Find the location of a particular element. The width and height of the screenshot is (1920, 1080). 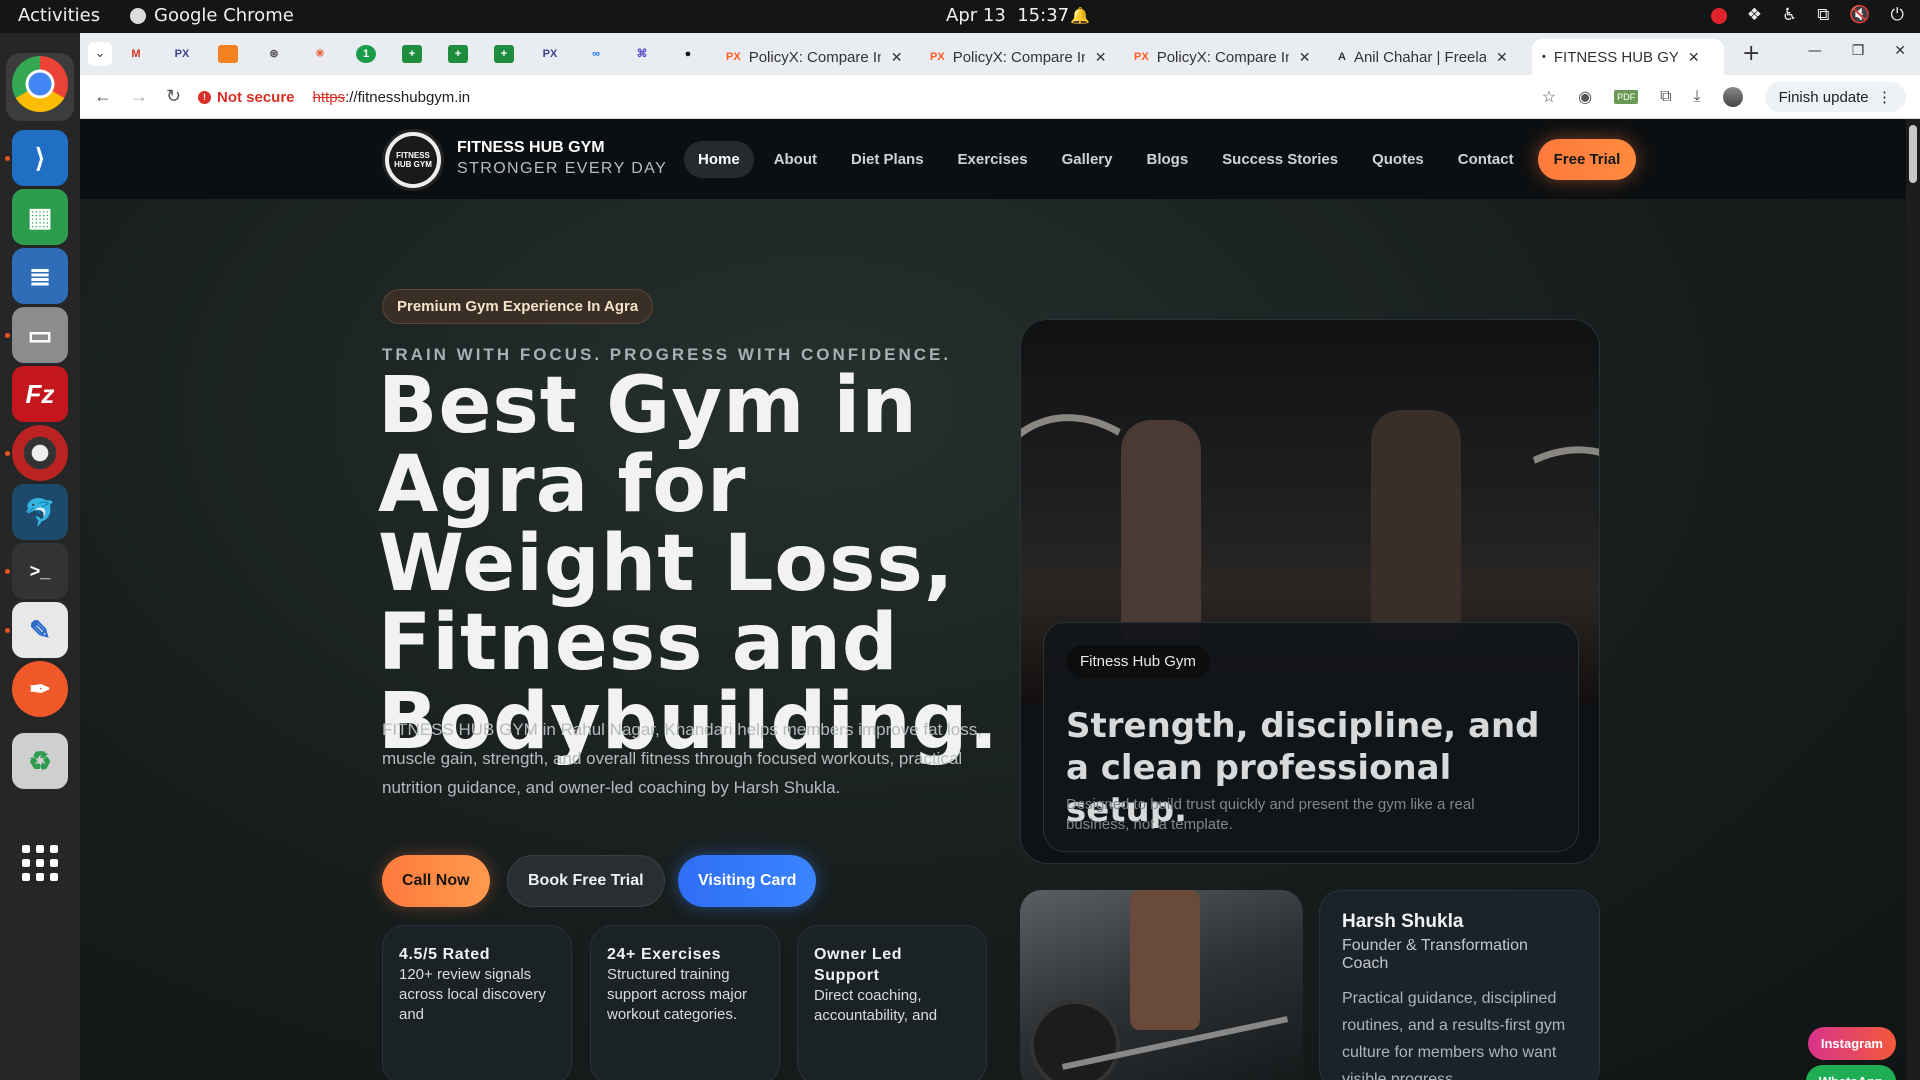

running-indicator is located at coordinates (7, 630).